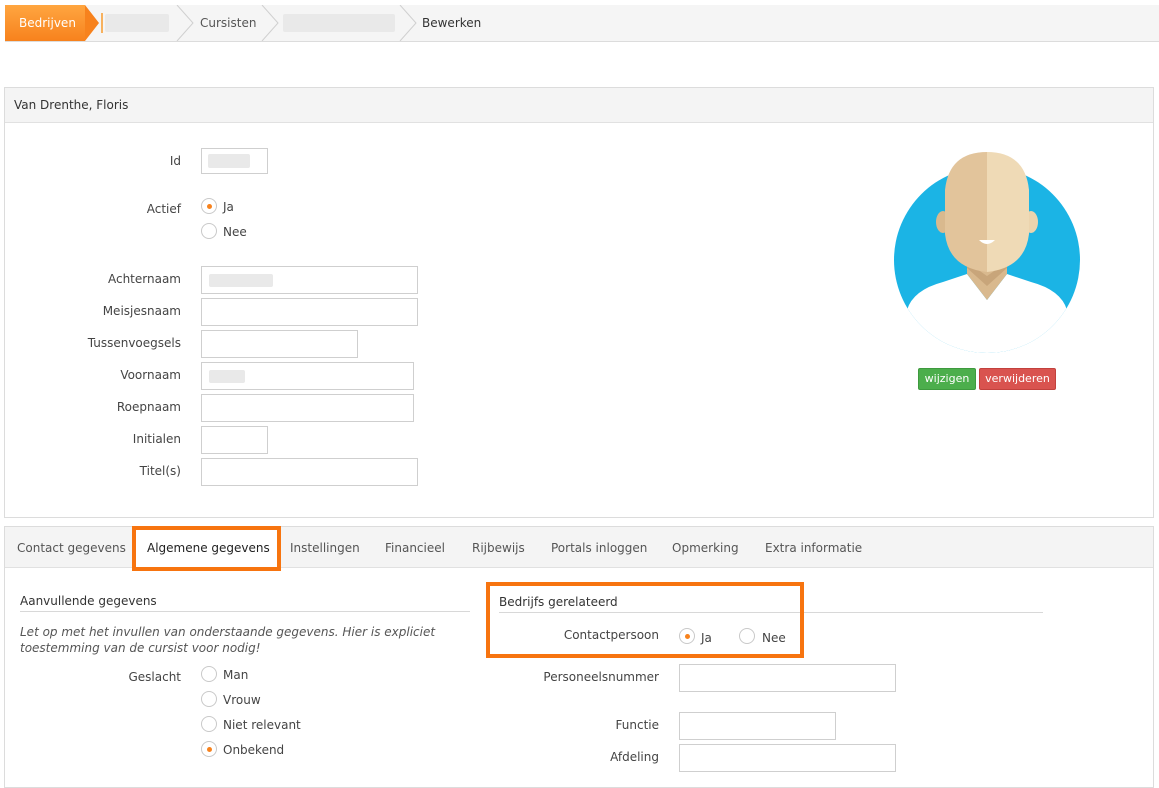 The height and width of the screenshot is (788, 1159). What do you see at coordinates (144, 279) in the screenshot?
I see `achternaam-label: Achternaam` at bounding box center [144, 279].